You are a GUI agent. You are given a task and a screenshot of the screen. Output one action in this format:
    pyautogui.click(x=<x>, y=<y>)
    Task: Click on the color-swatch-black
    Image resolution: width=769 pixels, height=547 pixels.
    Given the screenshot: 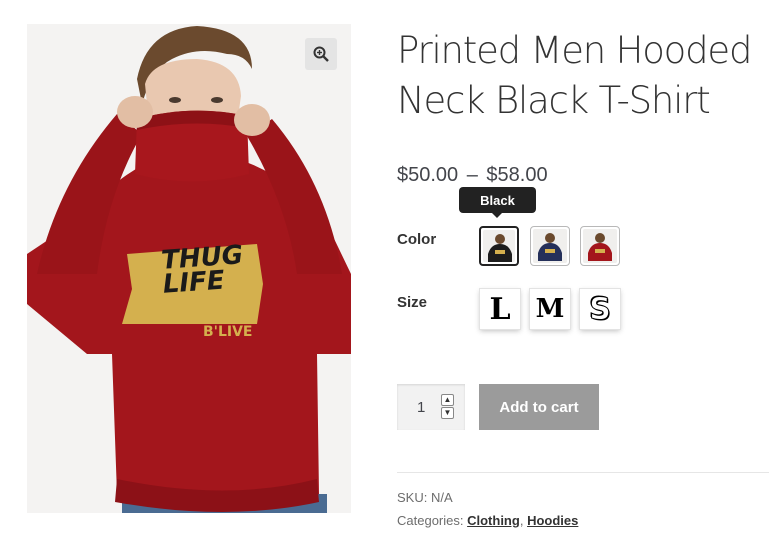 What is the action you would take?
    pyautogui.click(x=499, y=246)
    